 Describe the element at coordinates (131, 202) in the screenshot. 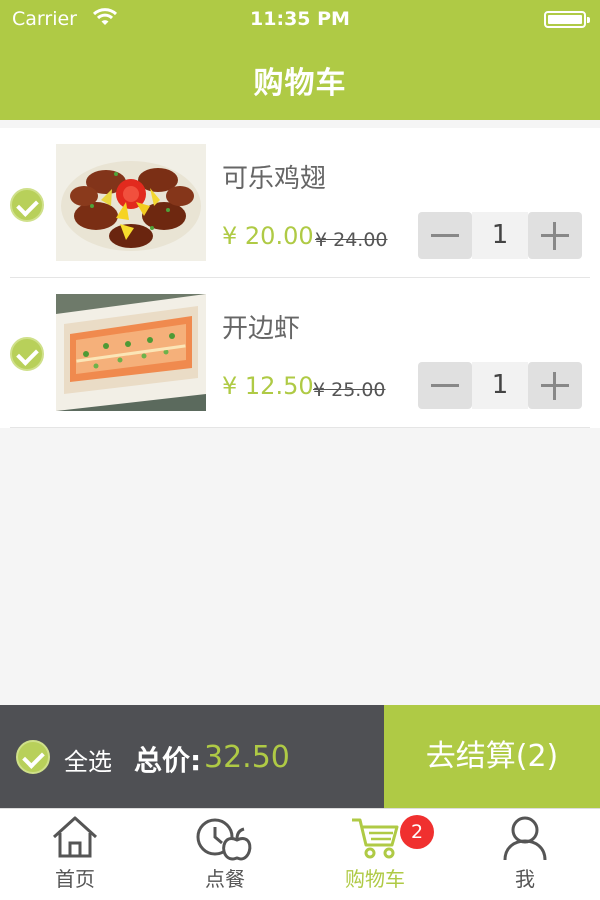

I see `dish-image-cola-wings` at that location.